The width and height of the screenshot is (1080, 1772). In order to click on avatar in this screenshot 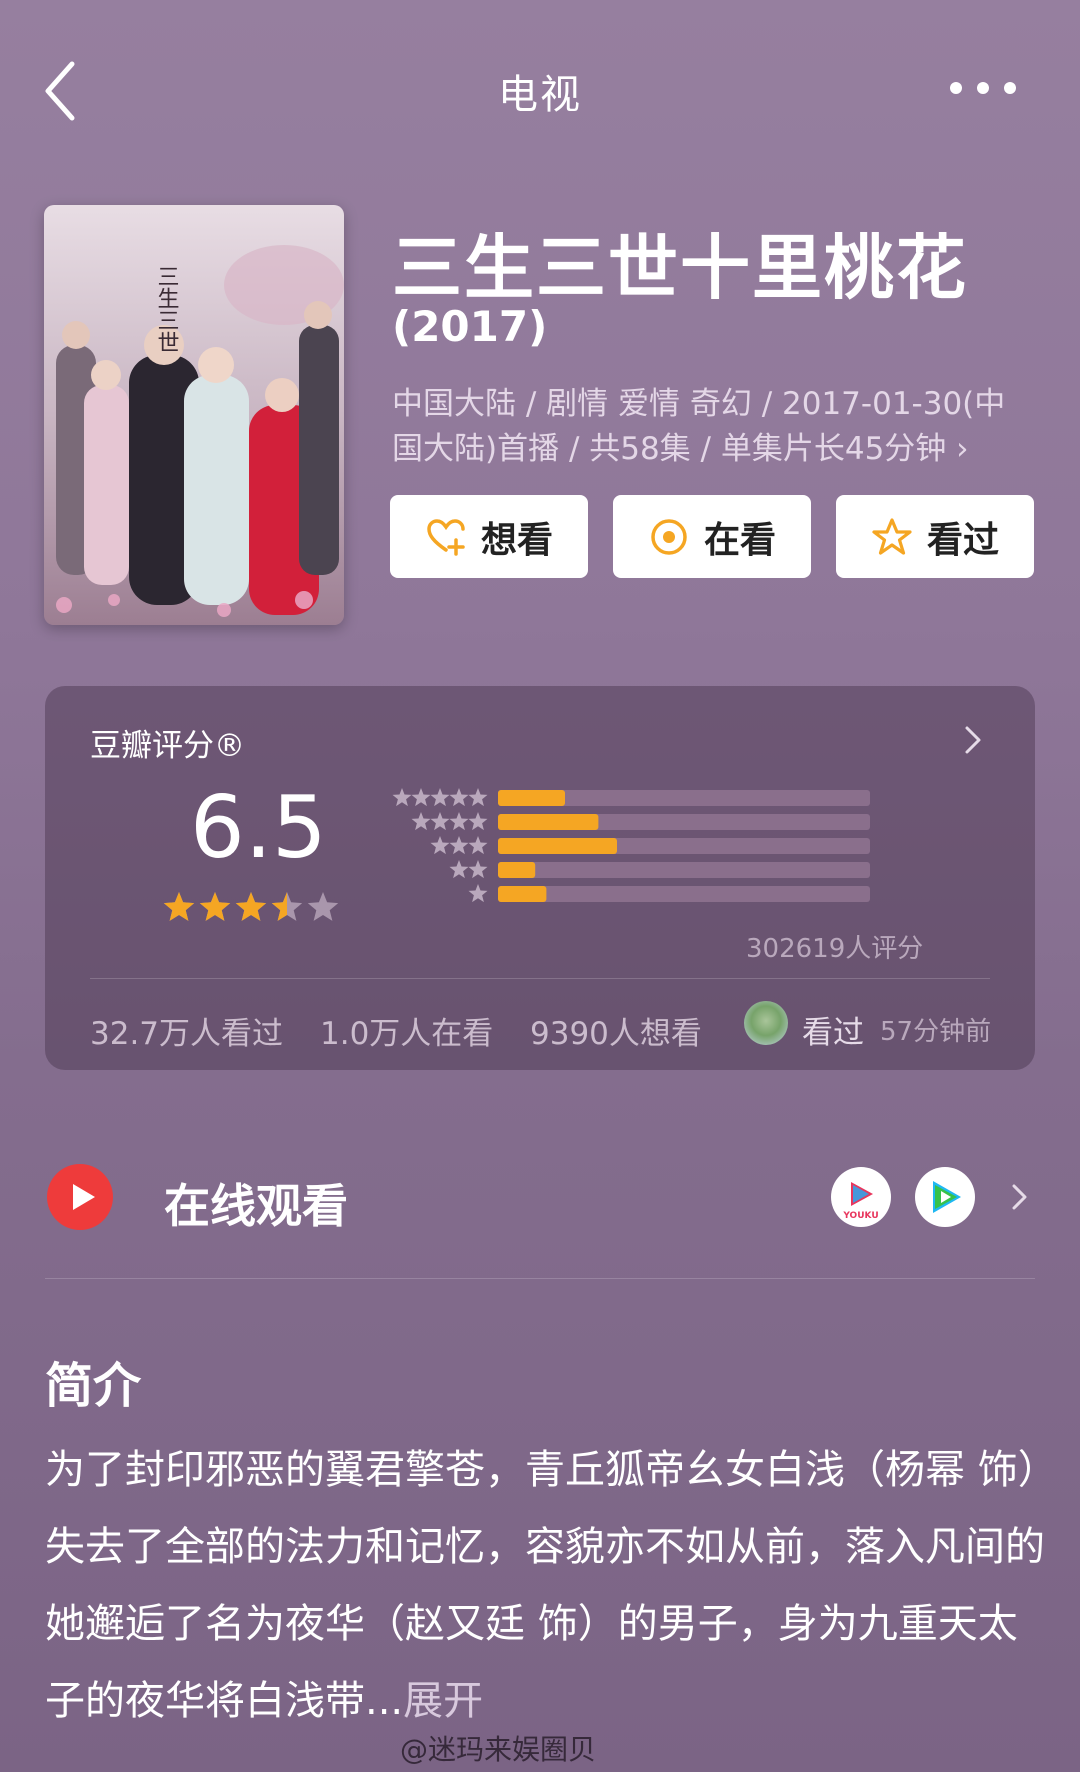, I will do `click(766, 1023)`.